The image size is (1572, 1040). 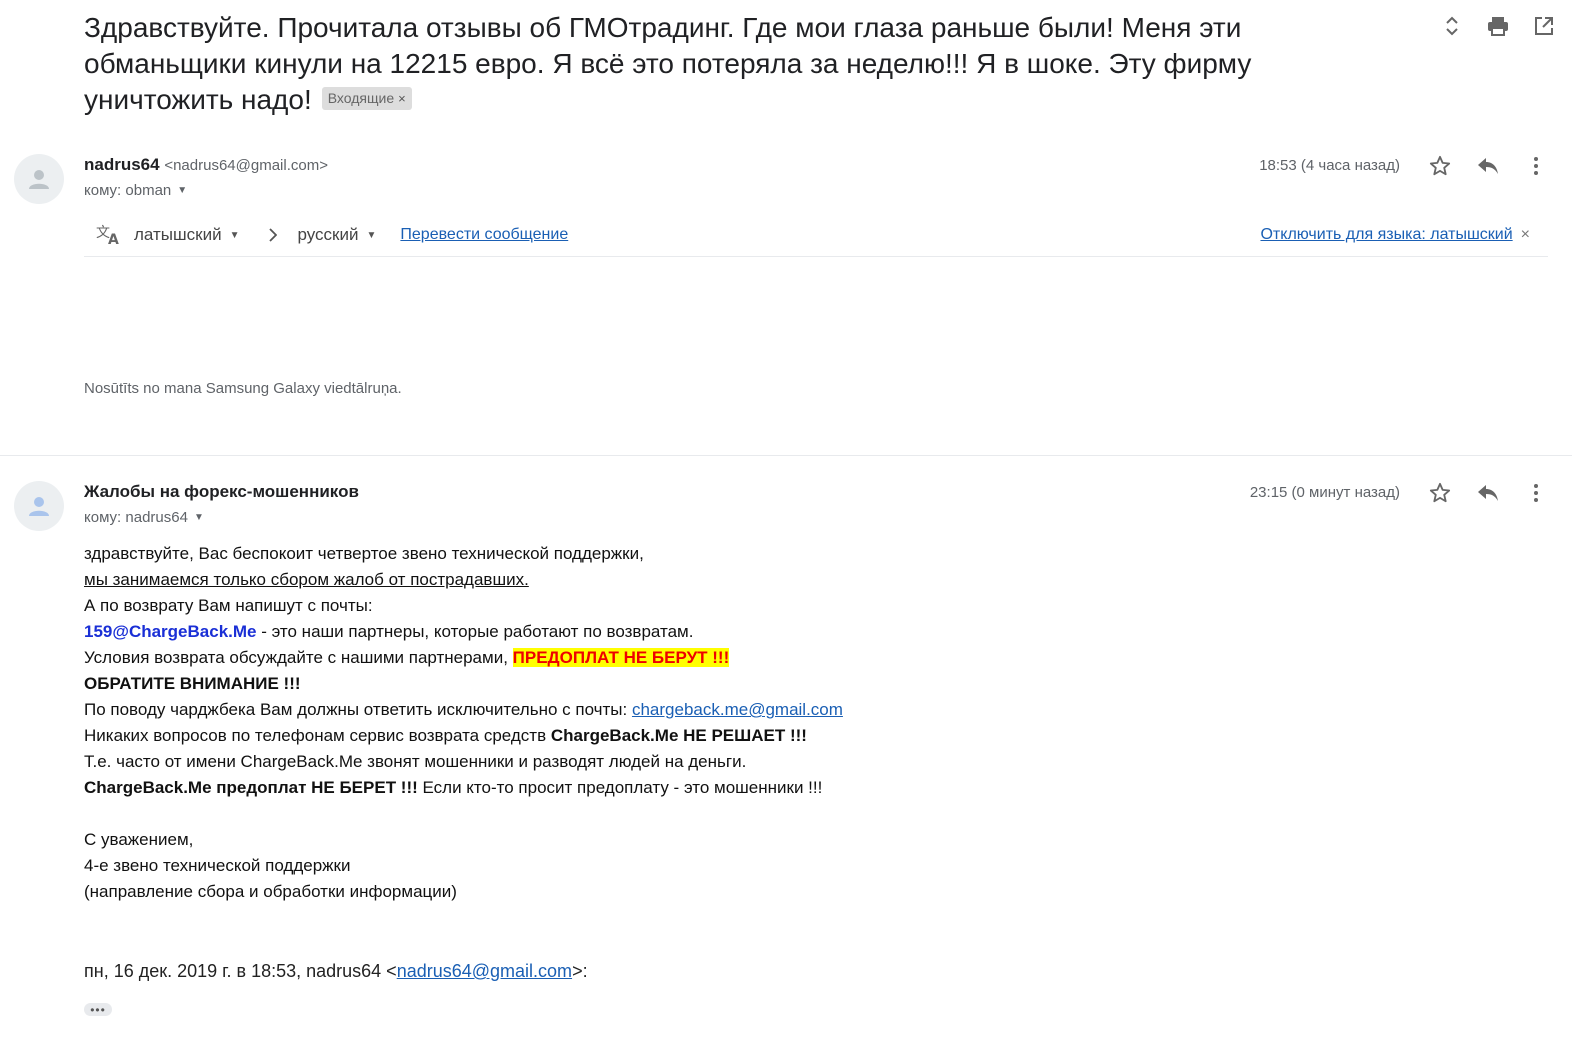 I want to click on sender-email: <nadrus64@gmail.com>, so click(x=246, y=165).